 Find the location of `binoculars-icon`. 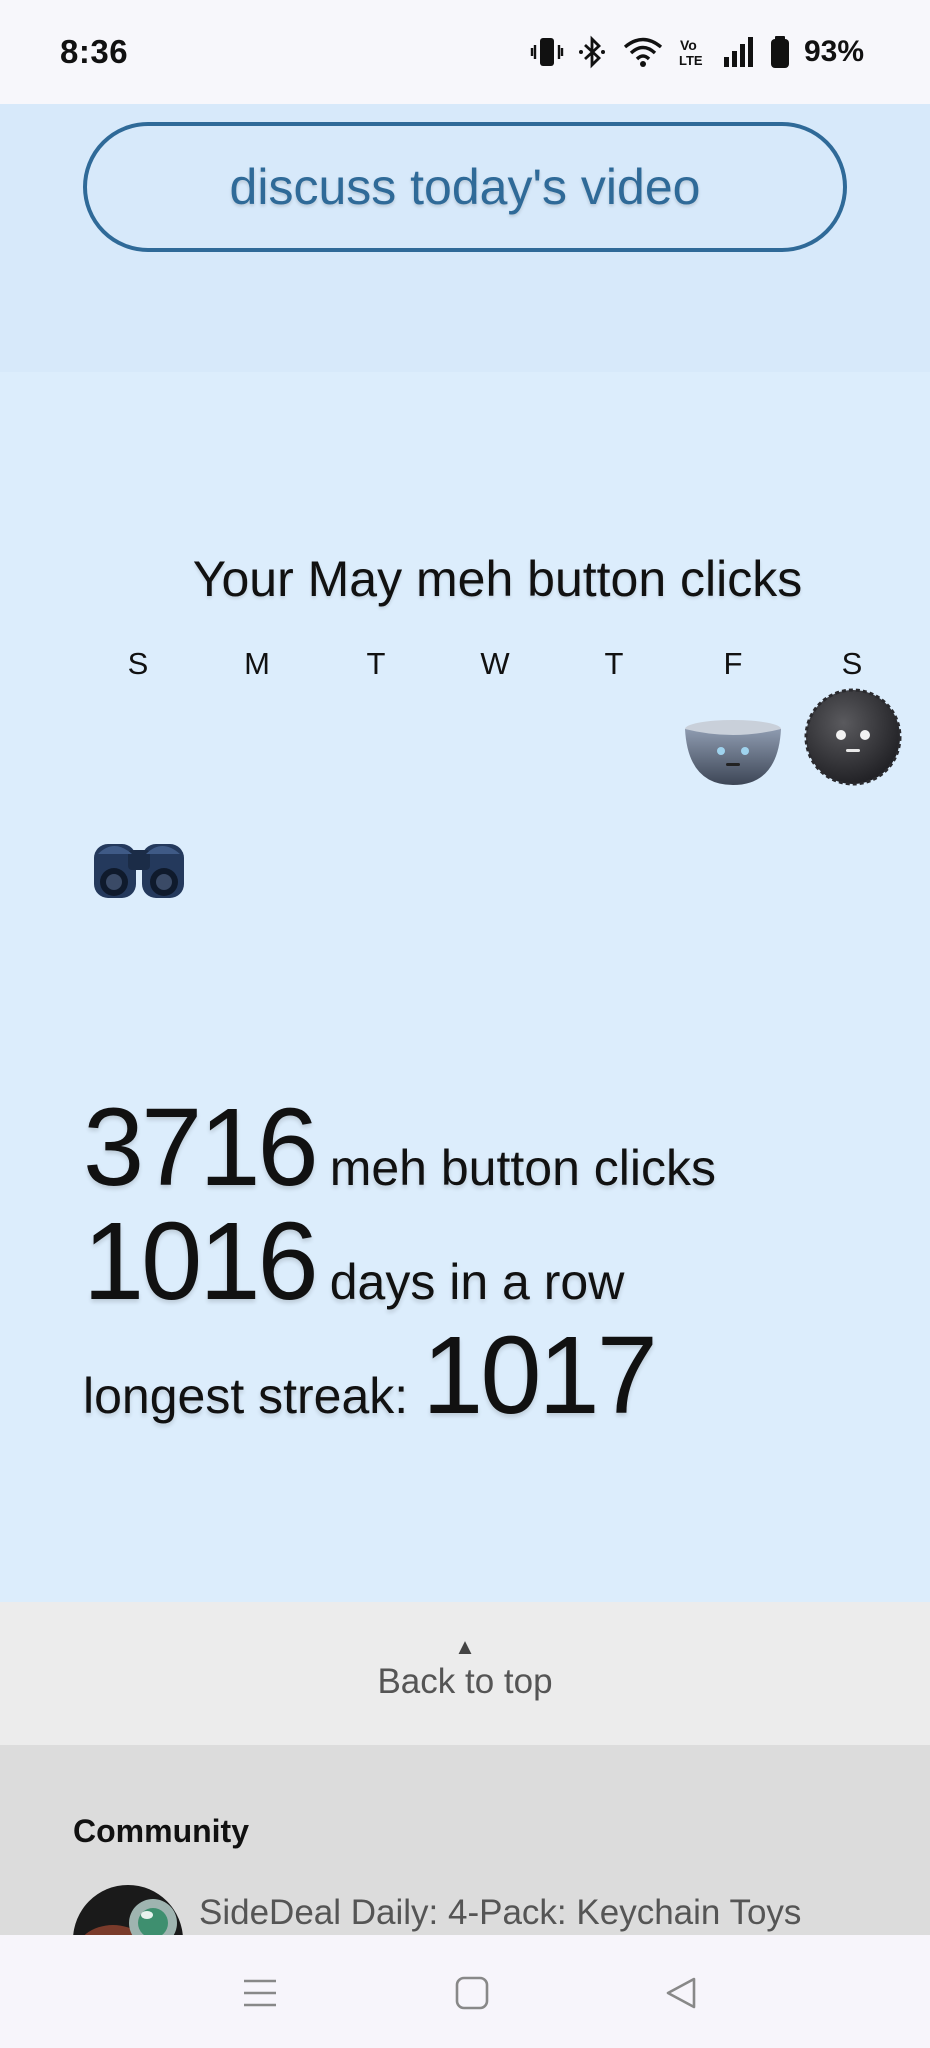

binoculars-icon is located at coordinates (139, 871).